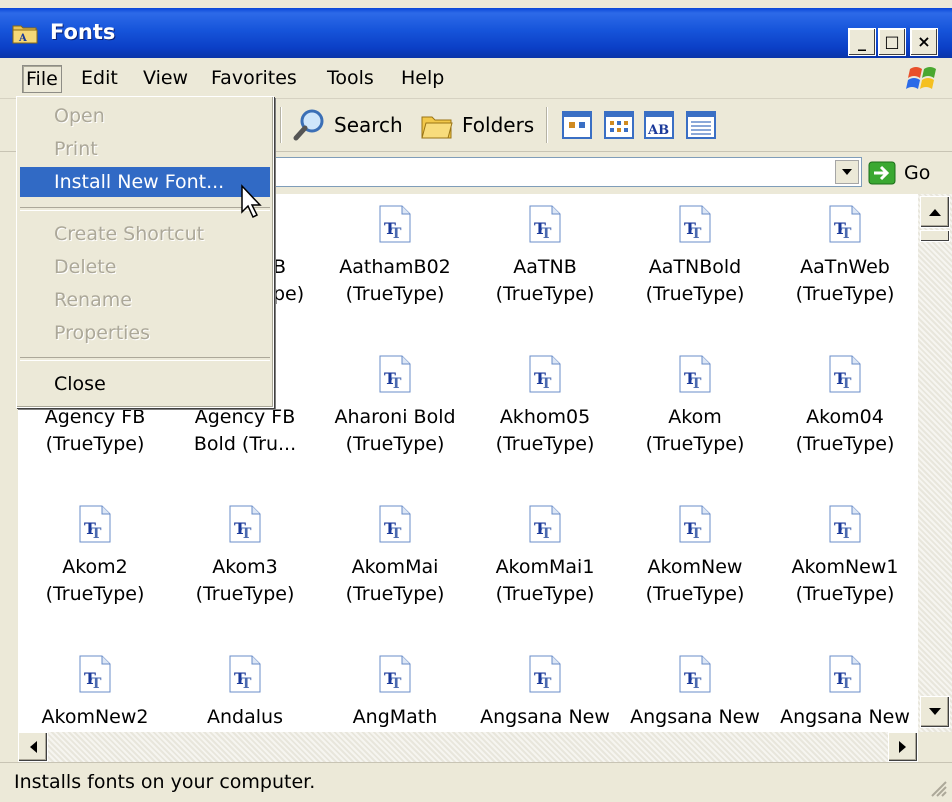 This screenshot has height=802, width=952. I want to click on search-icon, so click(308, 125).